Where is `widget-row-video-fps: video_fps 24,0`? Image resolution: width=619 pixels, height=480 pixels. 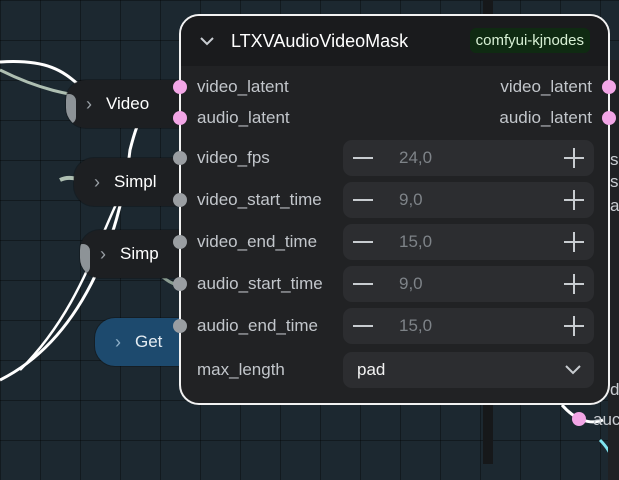 widget-row-video-fps: video_fps 24,0 is located at coordinates (390, 158).